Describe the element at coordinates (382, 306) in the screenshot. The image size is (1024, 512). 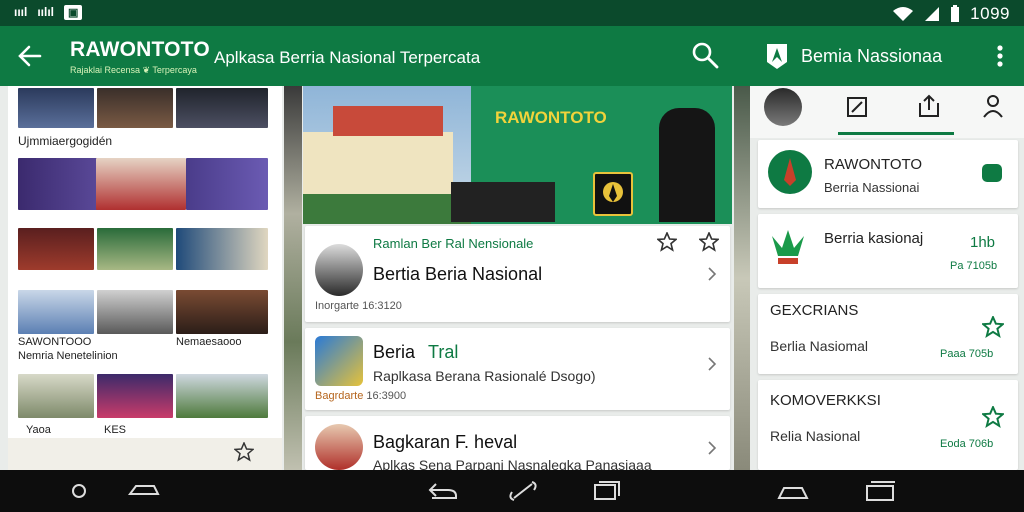
I see `card-time: 16:3120` at that location.